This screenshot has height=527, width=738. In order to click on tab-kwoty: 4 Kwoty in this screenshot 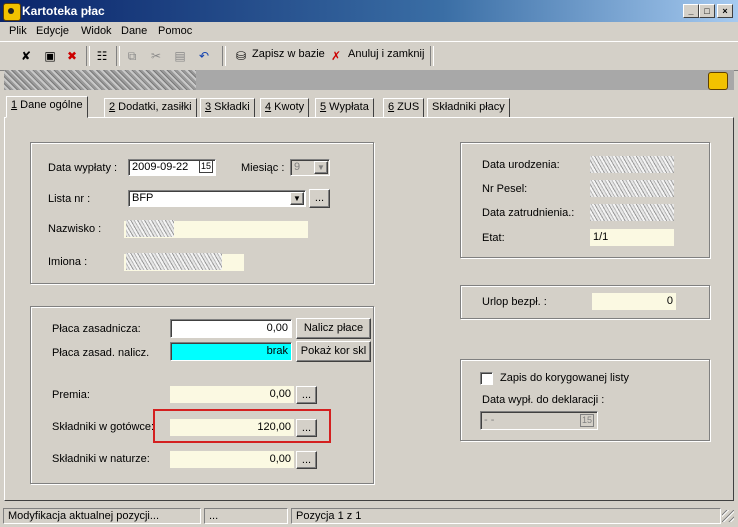, I will do `click(285, 108)`.